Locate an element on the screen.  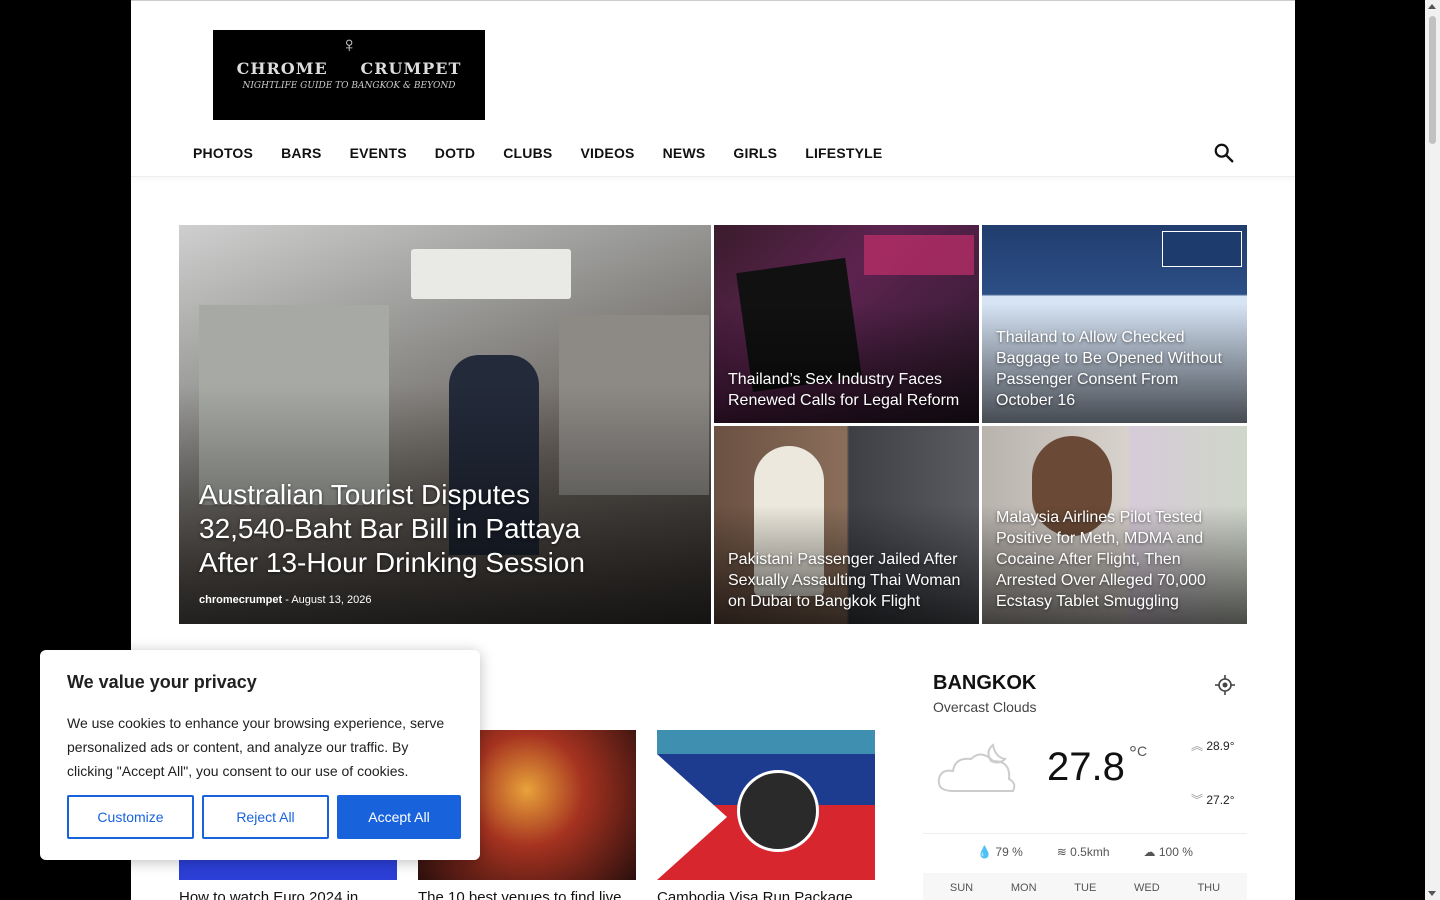
accept-all-button: Accept All is located at coordinates (399, 817).